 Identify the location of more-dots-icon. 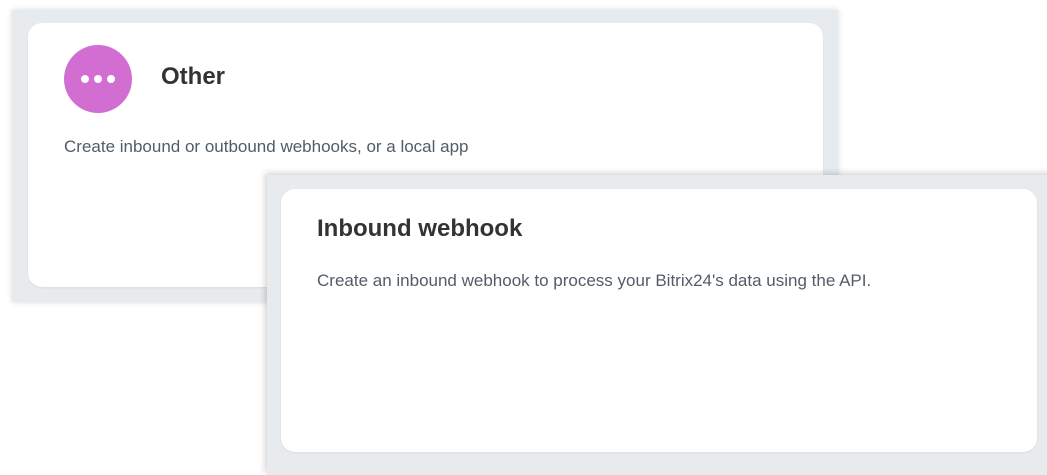
(98, 79).